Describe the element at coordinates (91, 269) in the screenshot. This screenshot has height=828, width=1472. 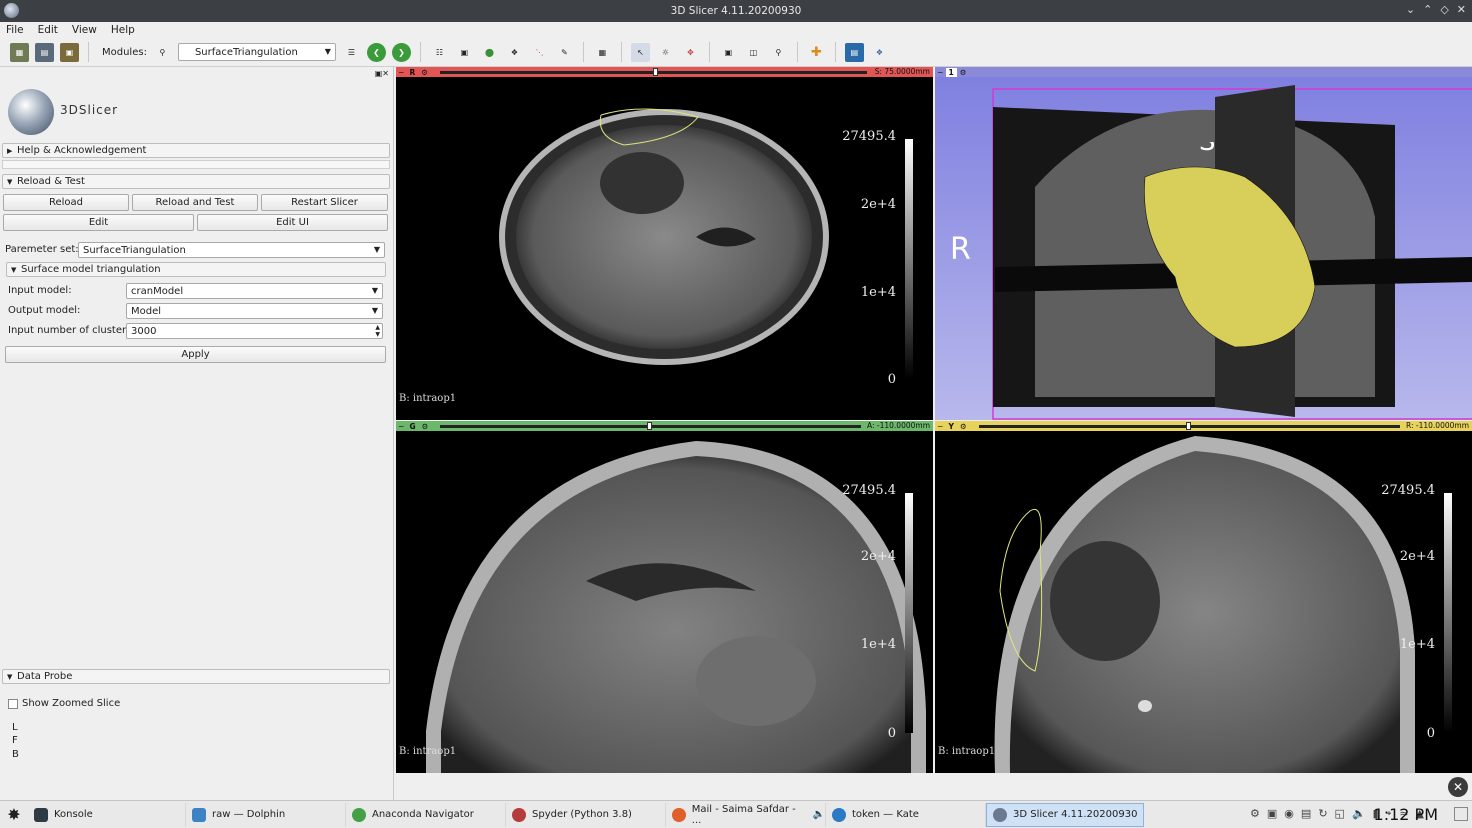
I see `section-title: Surface model triangulation` at that location.